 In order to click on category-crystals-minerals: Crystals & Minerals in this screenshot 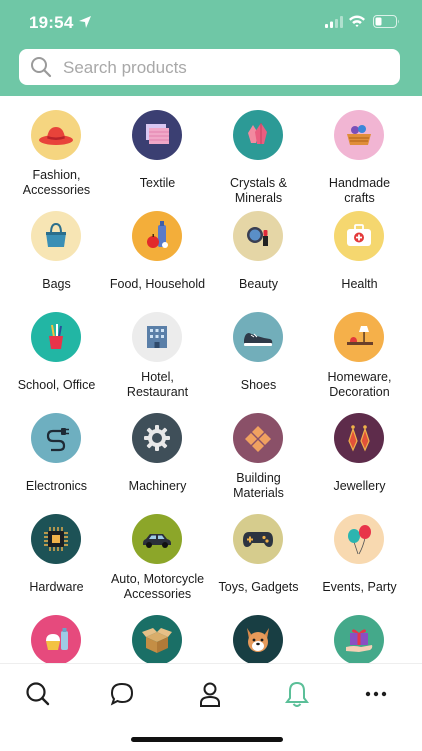, I will do `click(258, 150)`.